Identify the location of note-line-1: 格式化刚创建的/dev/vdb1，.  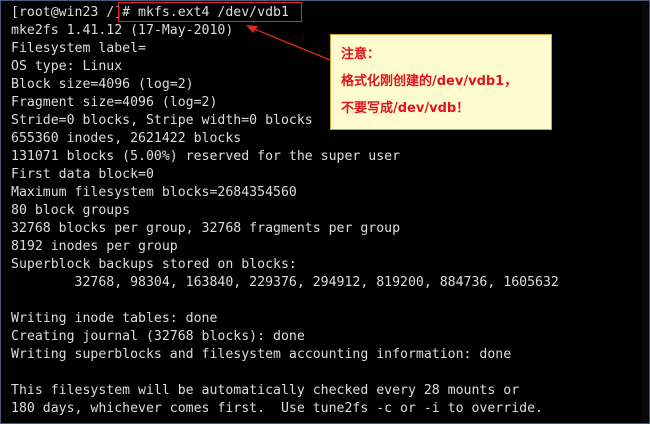
(429, 81).